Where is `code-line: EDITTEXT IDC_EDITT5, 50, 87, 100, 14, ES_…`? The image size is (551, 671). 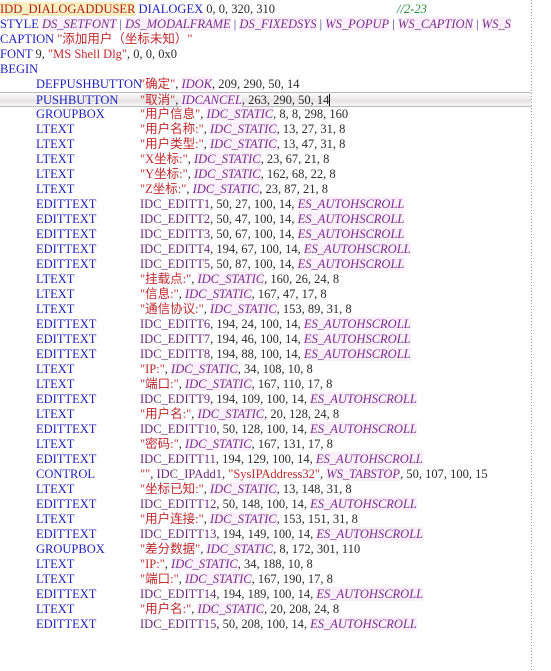
code-line: EDITTEXT IDC_EDITT5, 50, 87, 100, 14, ES_… is located at coordinates (275, 264).